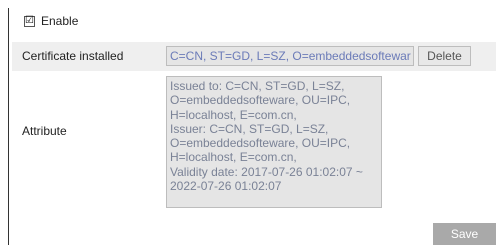 Image resolution: width=496 pixels, height=245 pixels. What do you see at coordinates (464, 234) in the screenshot?
I see `save-button: Save` at bounding box center [464, 234].